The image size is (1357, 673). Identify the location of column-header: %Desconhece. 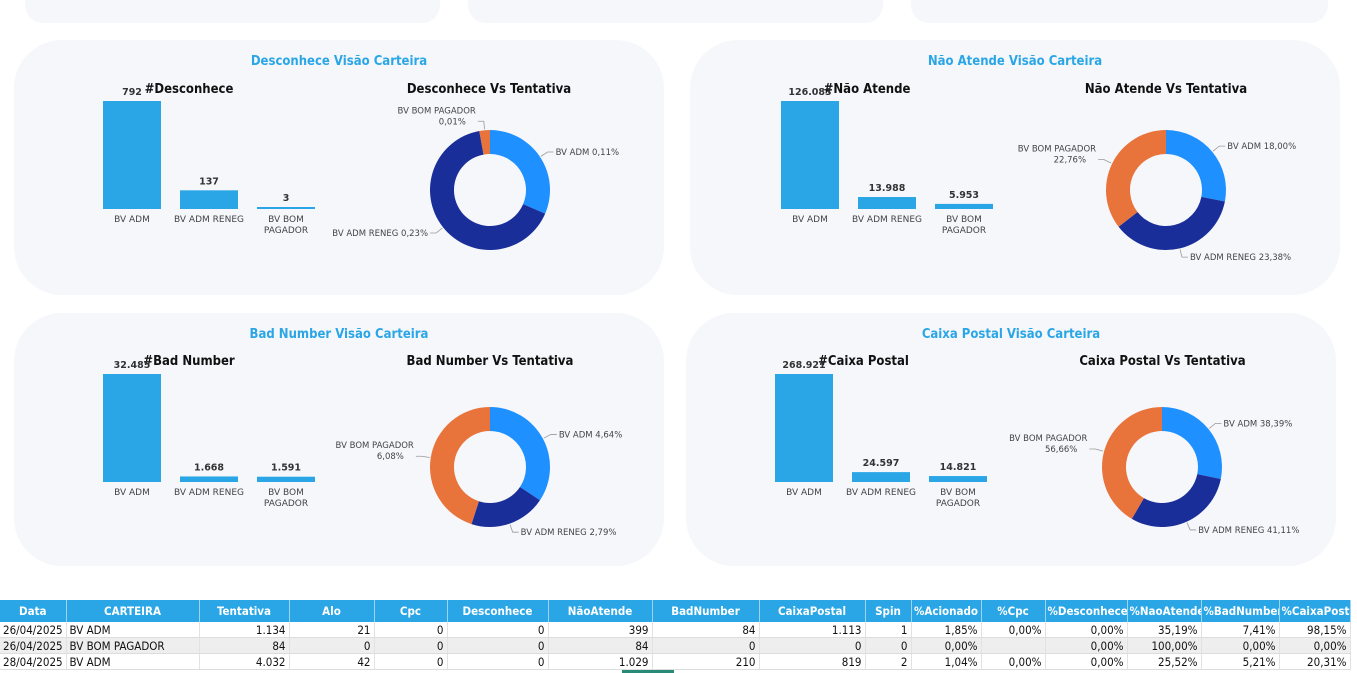
(1086, 611).